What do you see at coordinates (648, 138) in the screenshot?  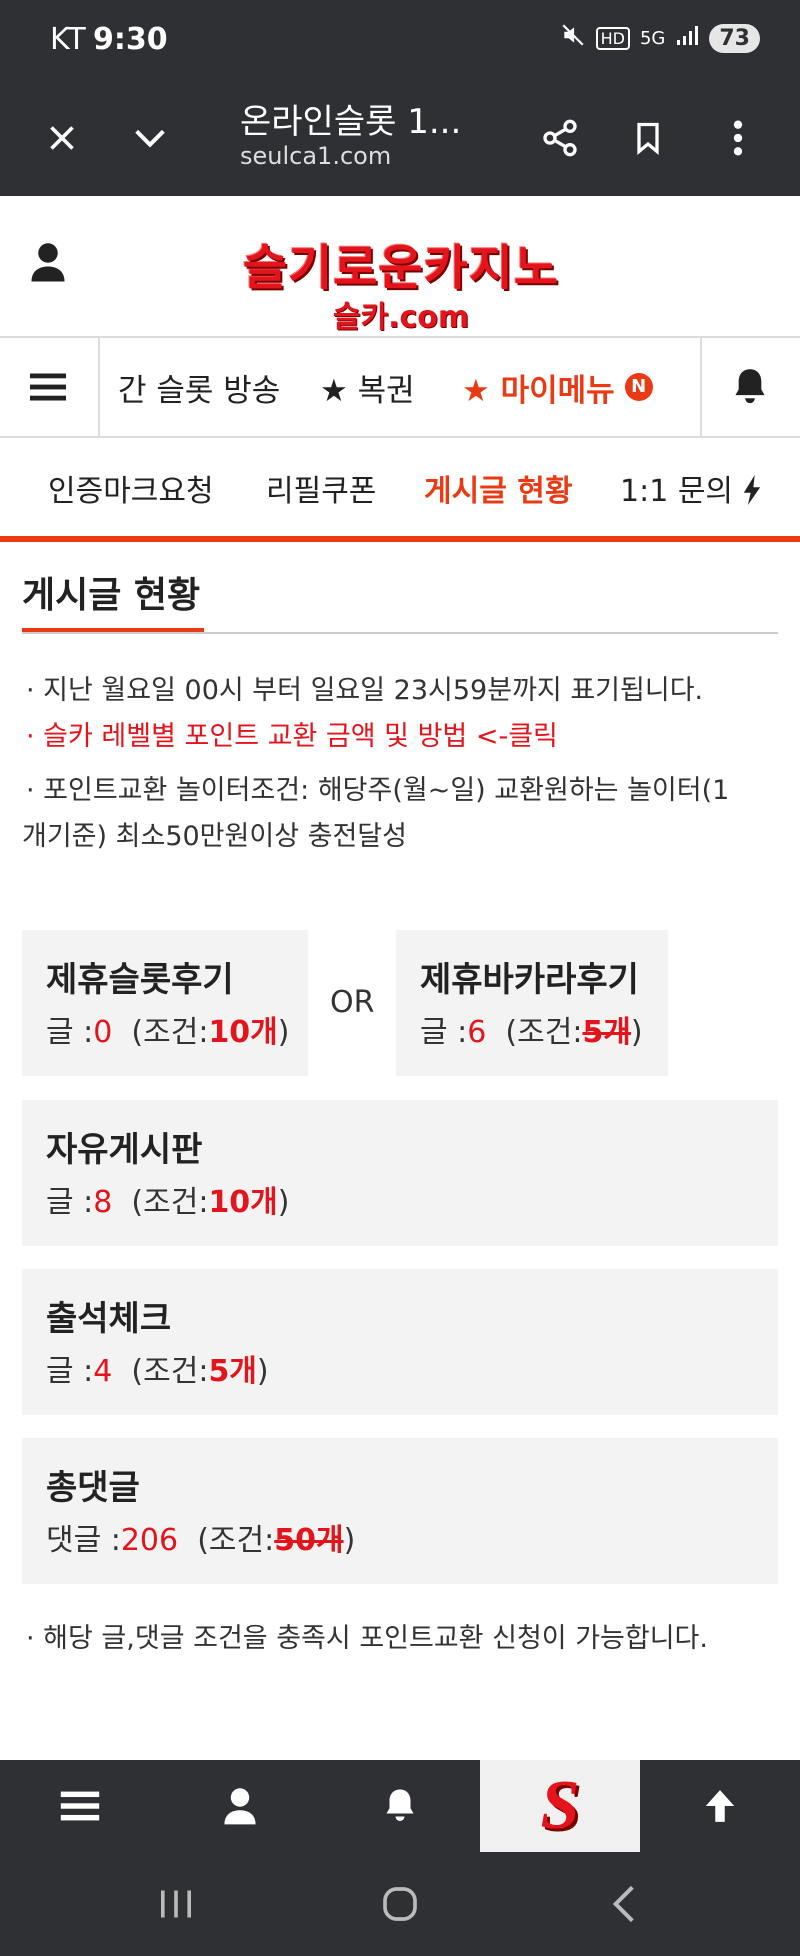 I see `bookmark-icon` at bounding box center [648, 138].